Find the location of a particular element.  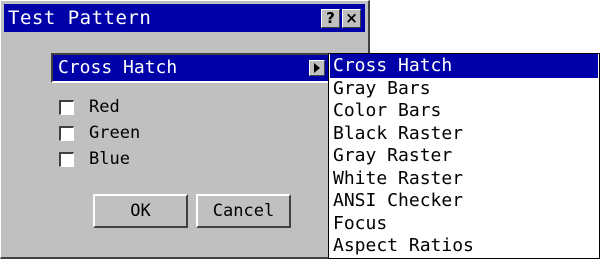

help-icon: ? is located at coordinates (330, 18).